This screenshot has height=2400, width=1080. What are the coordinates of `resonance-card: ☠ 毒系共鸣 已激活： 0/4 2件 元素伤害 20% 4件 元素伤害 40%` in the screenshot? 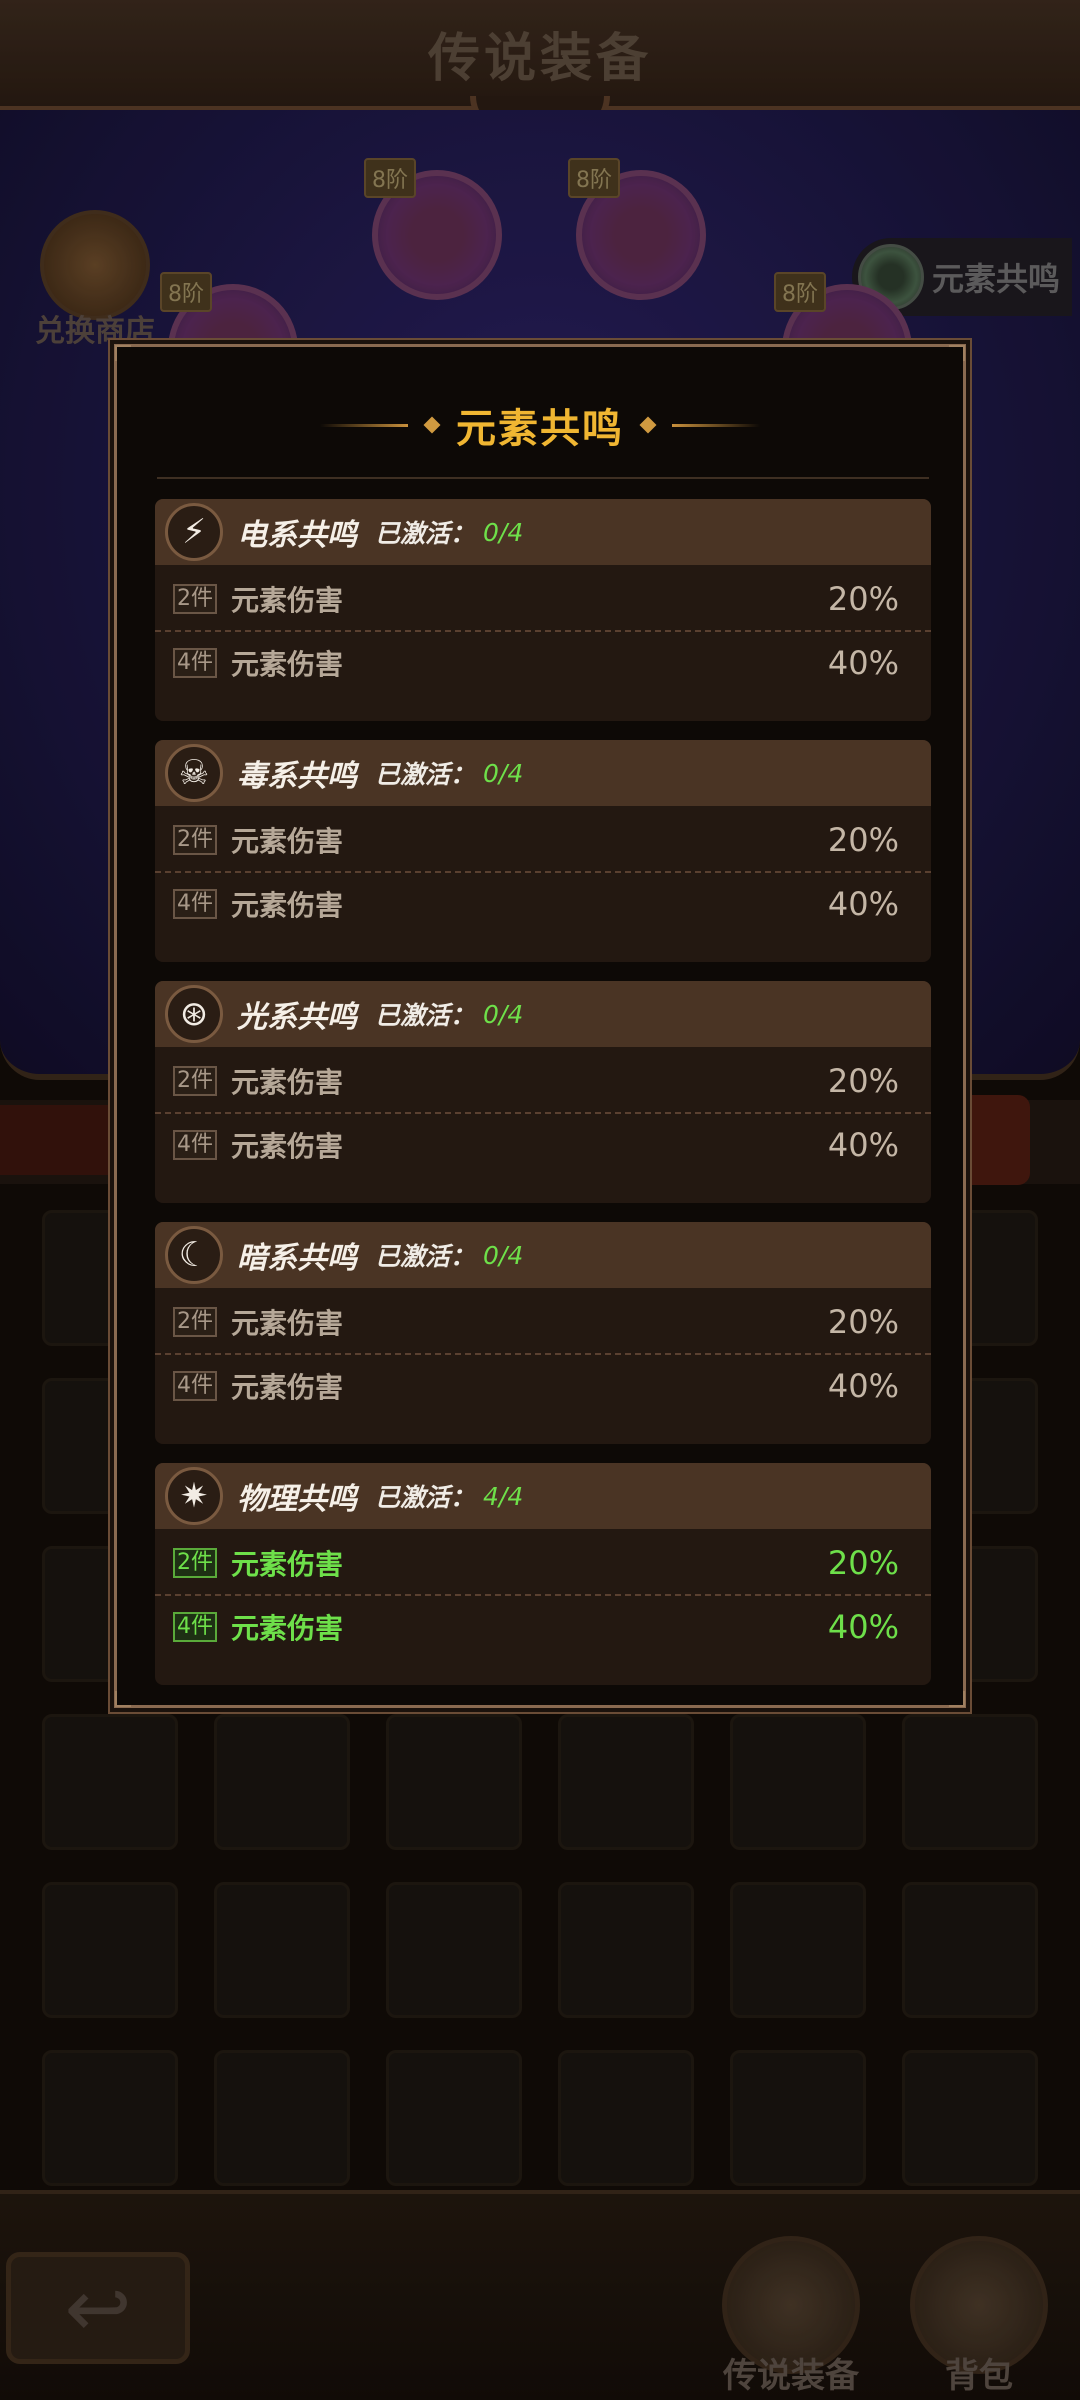 It's located at (543, 851).